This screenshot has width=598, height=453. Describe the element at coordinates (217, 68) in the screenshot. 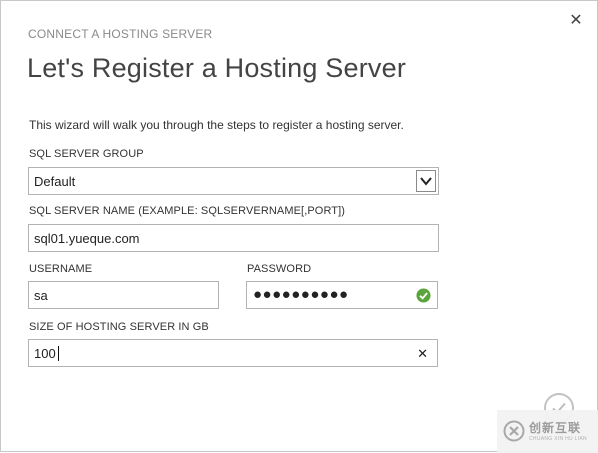

I see `dialog-title: Let's Register a Hosting Server` at that location.